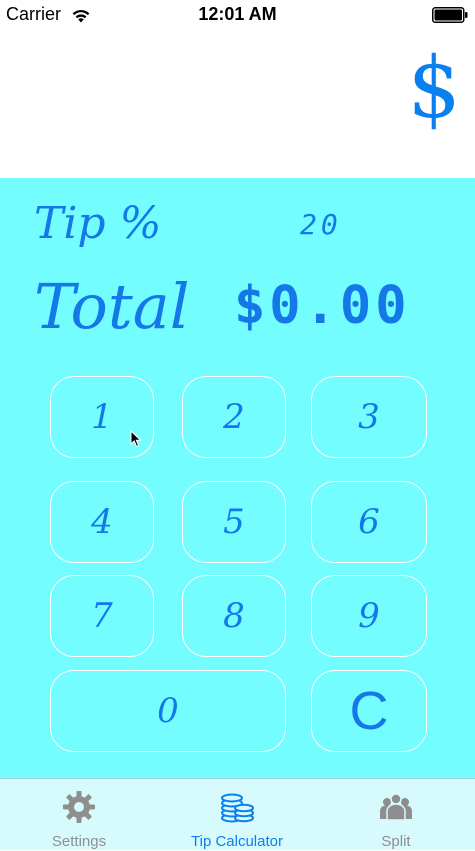  What do you see at coordinates (396, 807) in the screenshot?
I see `people-icon` at bounding box center [396, 807].